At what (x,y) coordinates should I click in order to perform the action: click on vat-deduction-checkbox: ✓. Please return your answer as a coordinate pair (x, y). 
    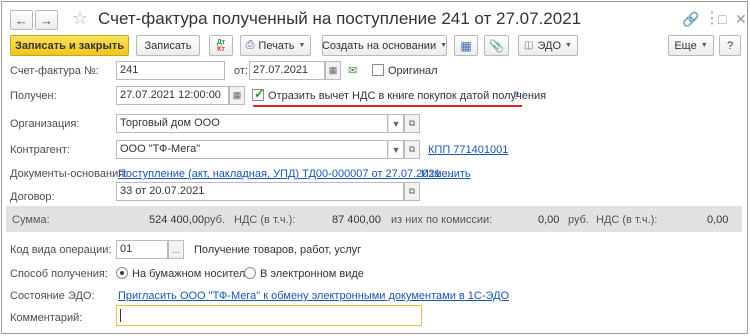
    Looking at the image, I should click on (258, 93).